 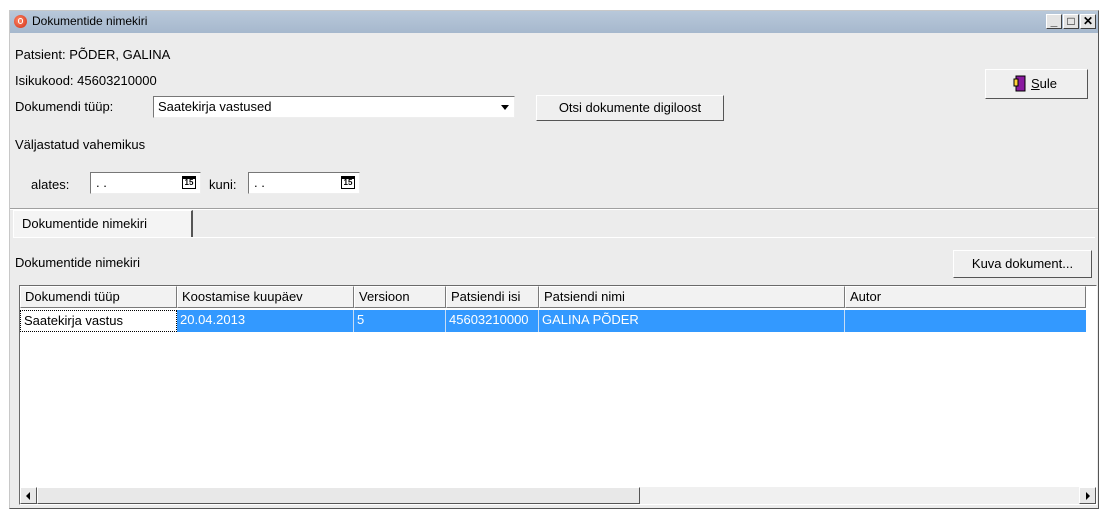 I want to click on exit-door-icon, so click(x=1019, y=83).